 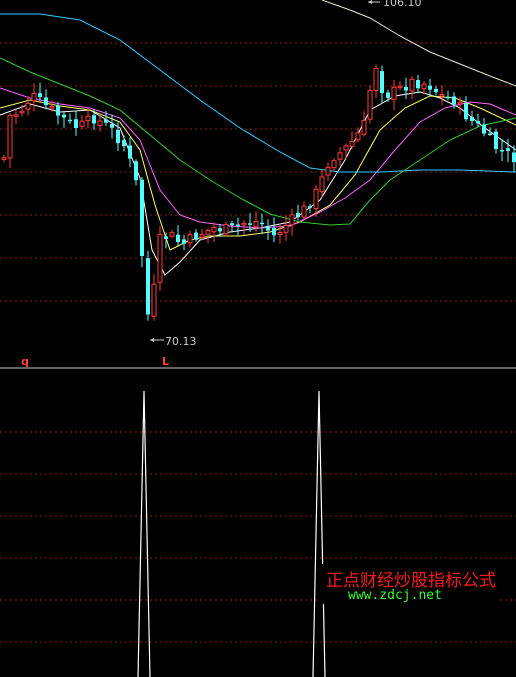 I want to click on watermark-url: www.zdcj.net, so click(x=395, y=595).